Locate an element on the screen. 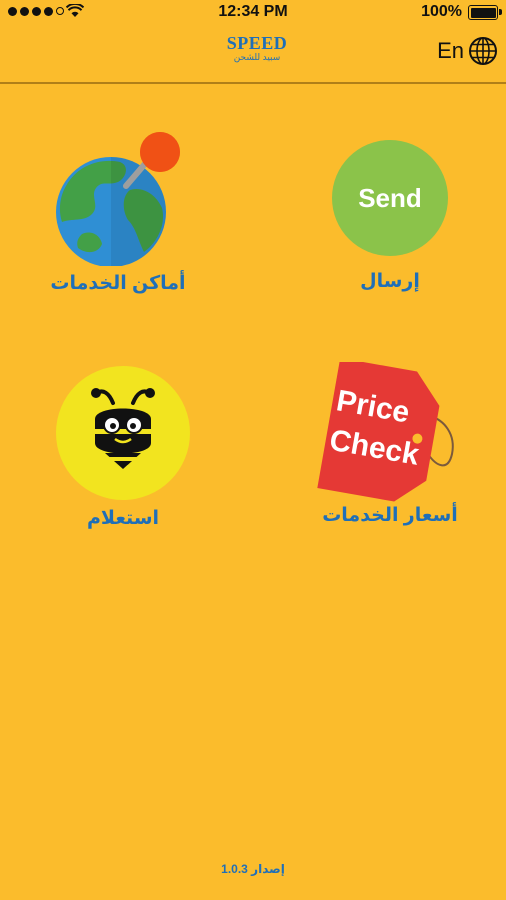 The image size is (506, 900). logo-text: SPEED is located at coordinates (257, 43).